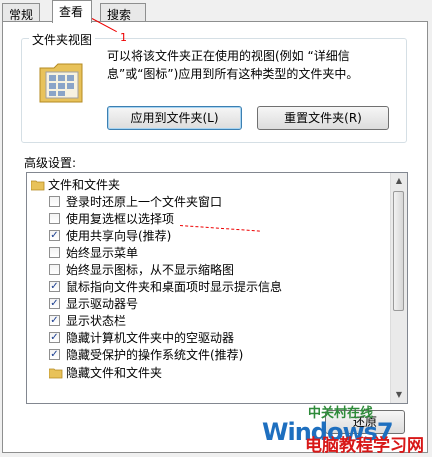 The image size is (432, 457). What do you see at coordinates (155, 355) in the screenshot?
I see `setting-label: 隐藏受保护的操作系统文件(推荐)` at bounding box center [155, 355].